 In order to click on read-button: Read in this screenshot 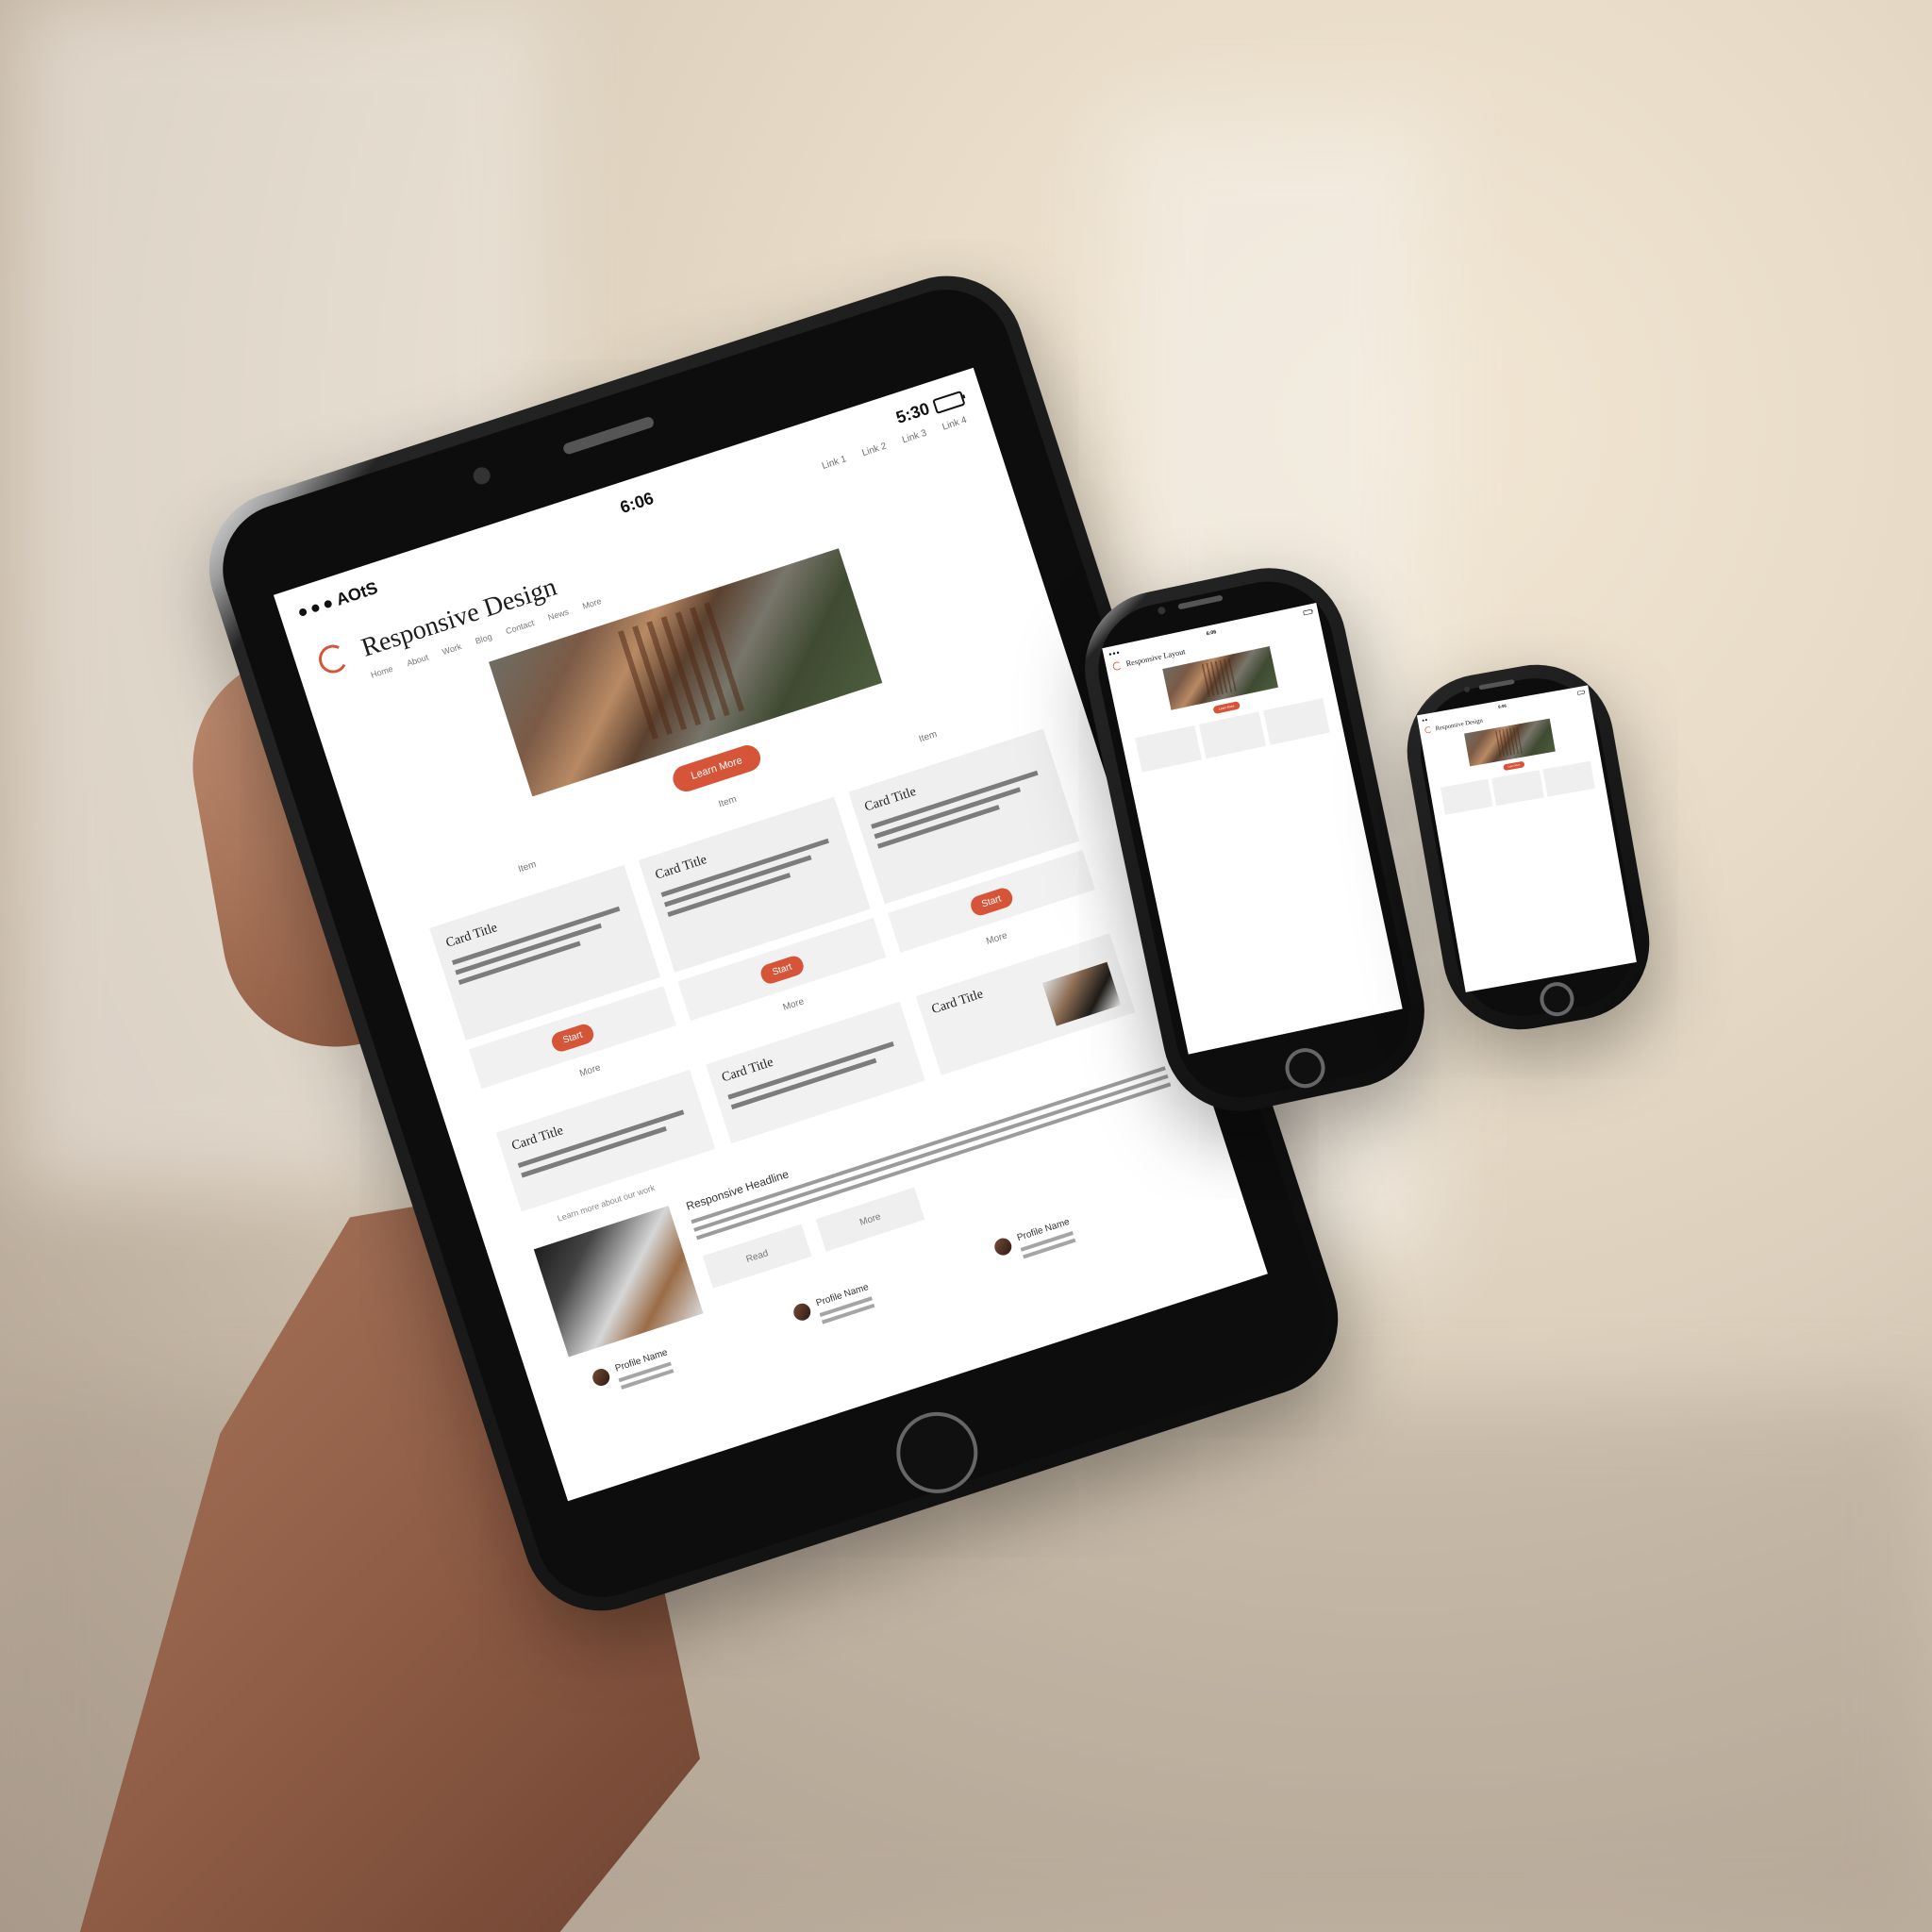, I will do `click(757, 1256)`.